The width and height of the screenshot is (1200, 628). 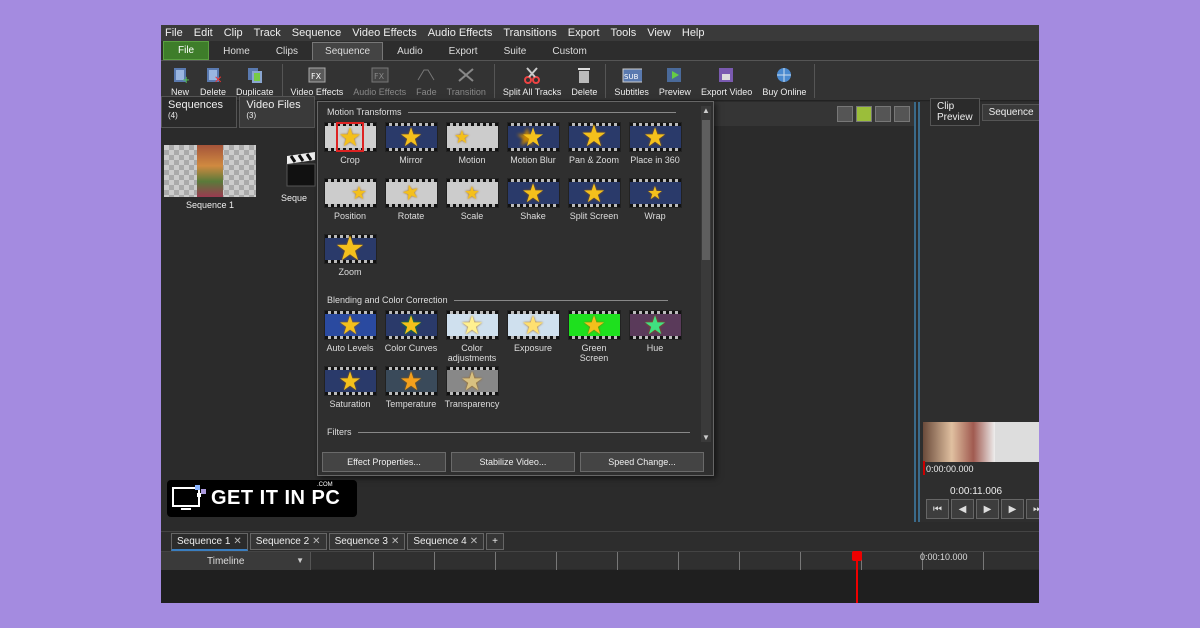 What do you see at coordinates (317, 81) in the screenshot?
I see `video-effects-button: FX Video Effects` at bounding box center [317, 81].